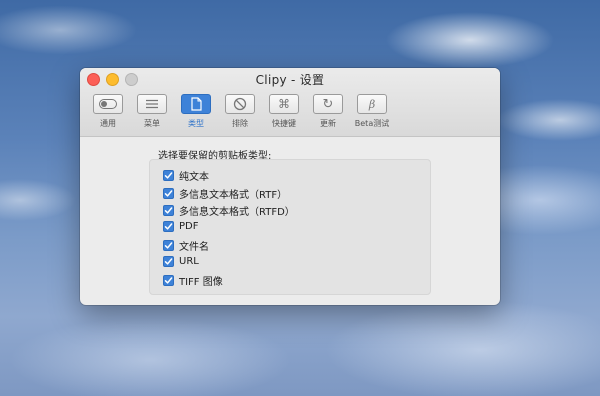  Describe the element at coordinates (240, 123) in the screenshot. I see `tab-exclude-label: 排除` at that location.